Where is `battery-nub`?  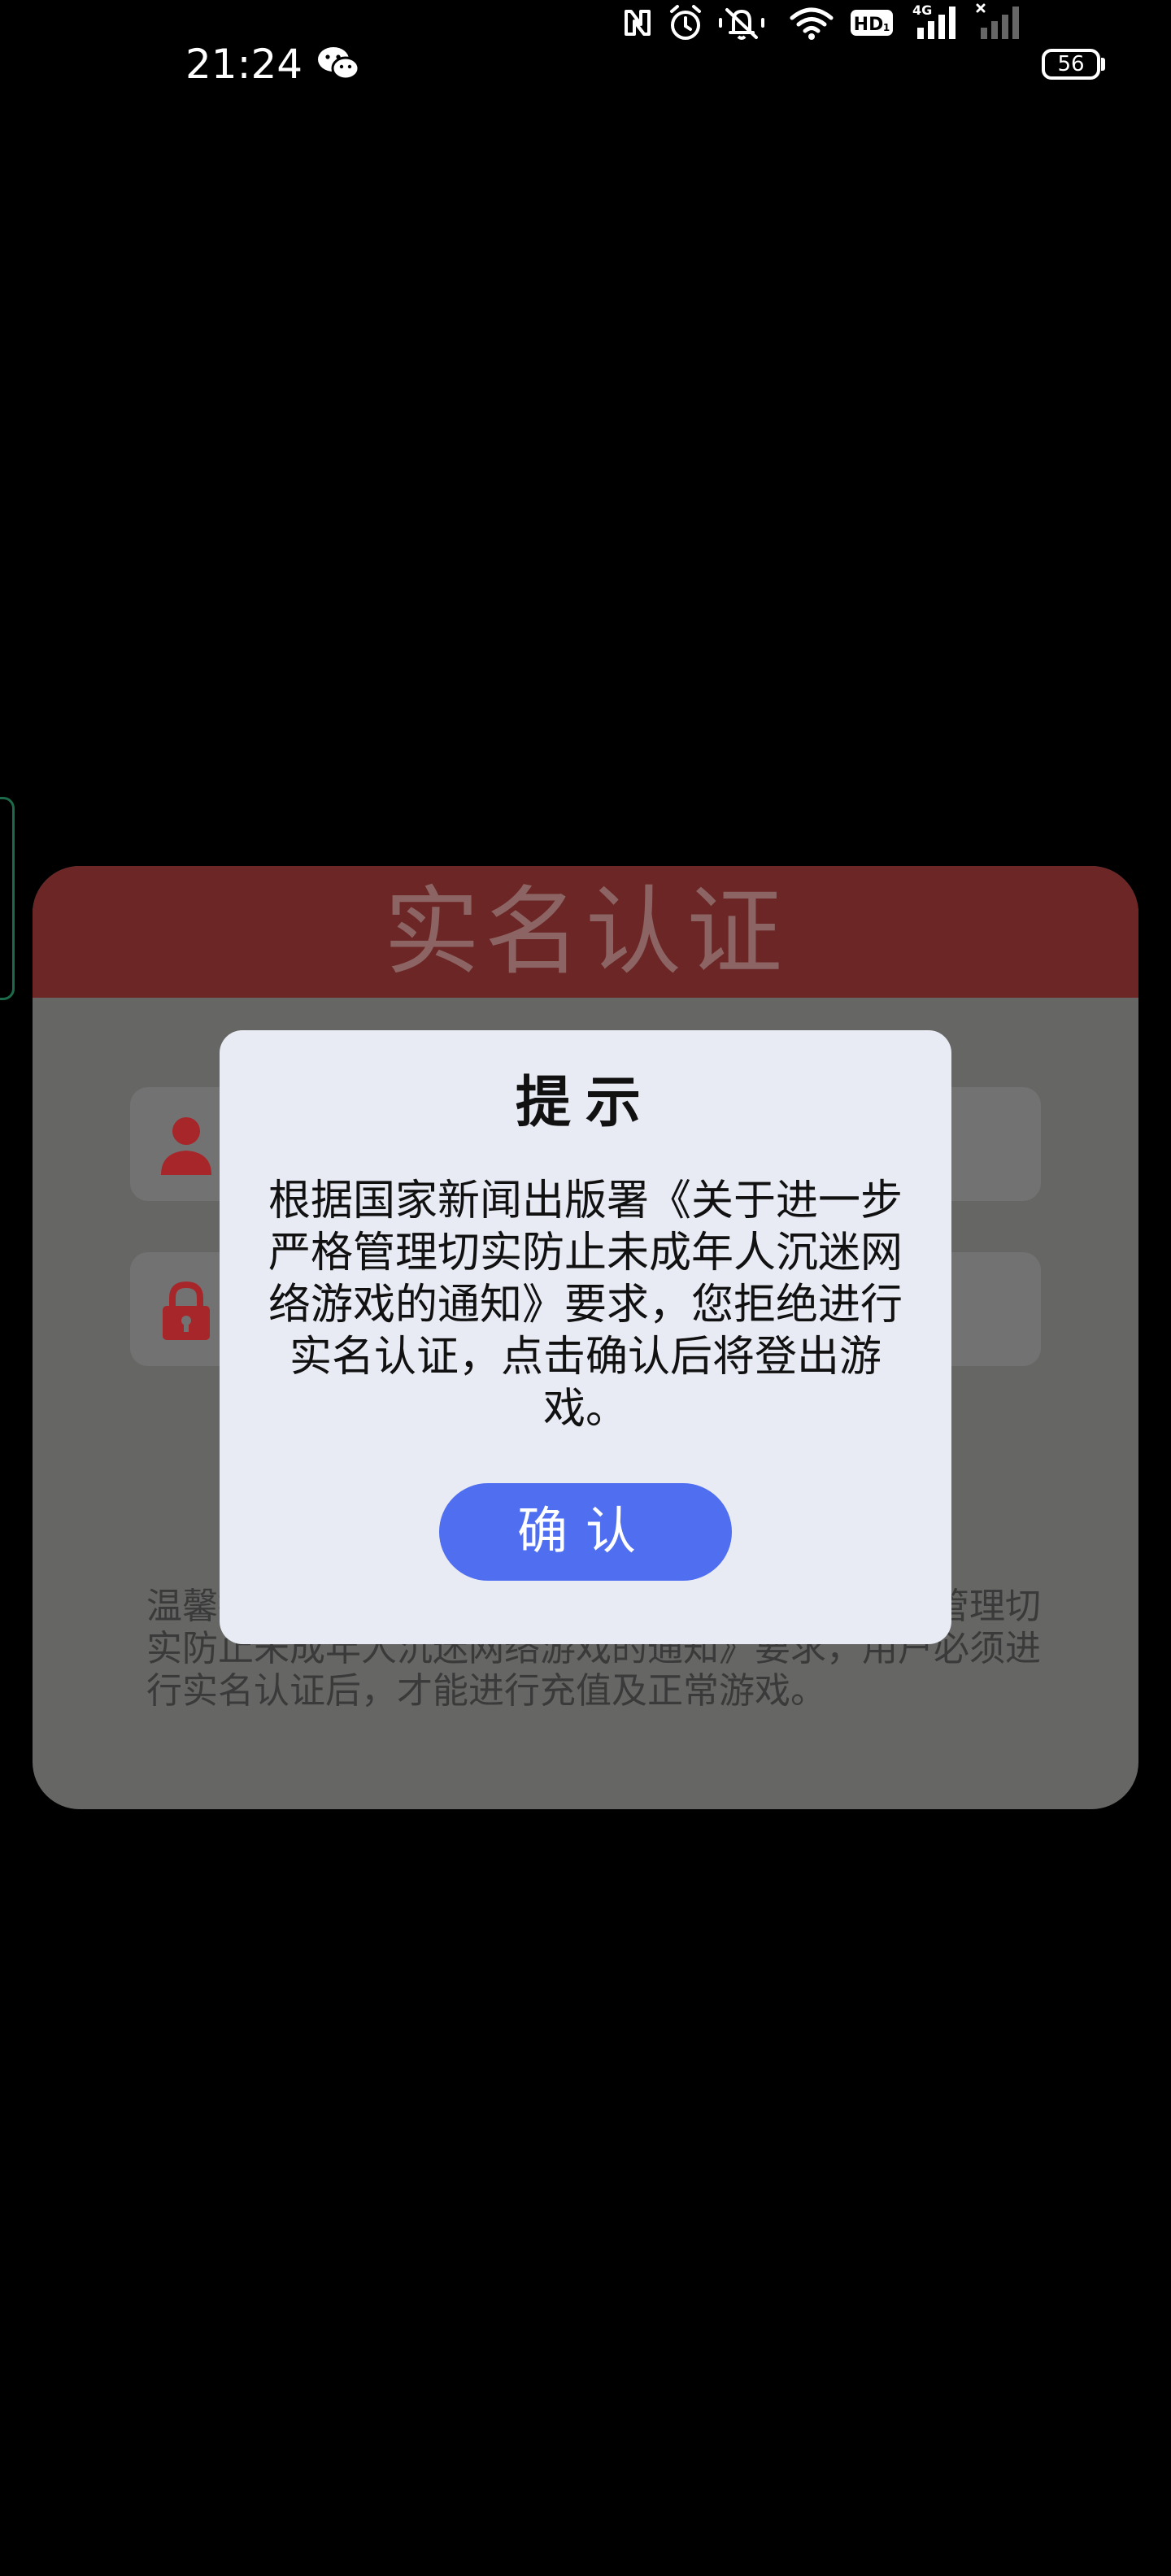
battery-nub is located at coordinates (1103, 64).